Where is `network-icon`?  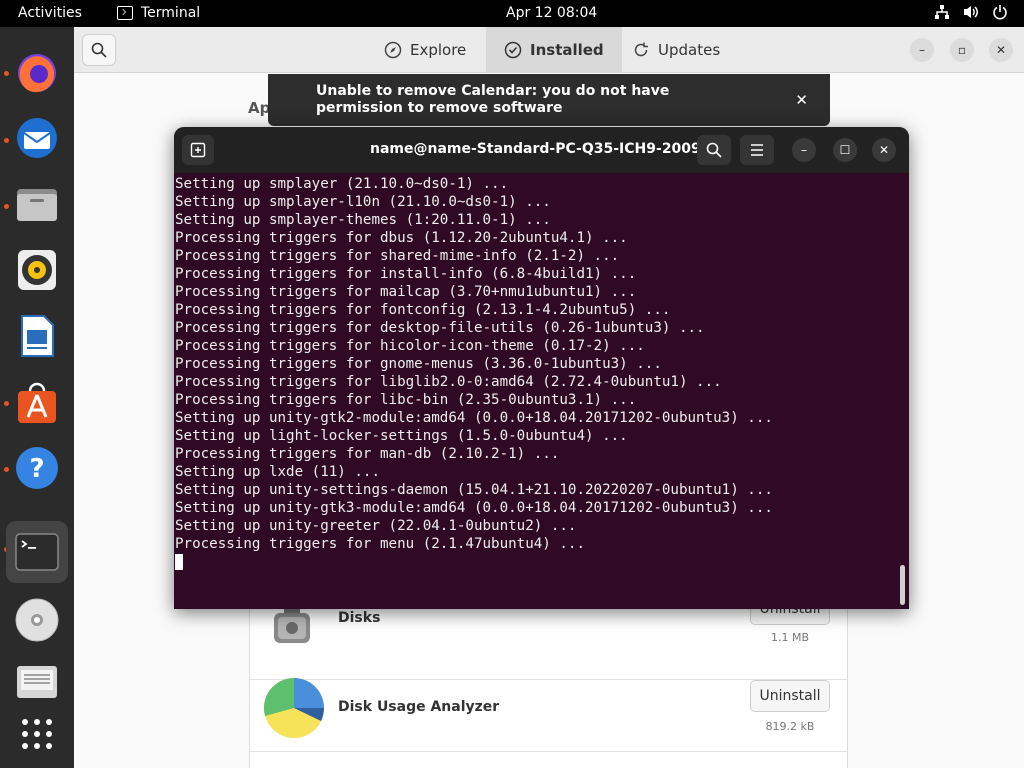
network-icon is located at coordinates (942, 12).